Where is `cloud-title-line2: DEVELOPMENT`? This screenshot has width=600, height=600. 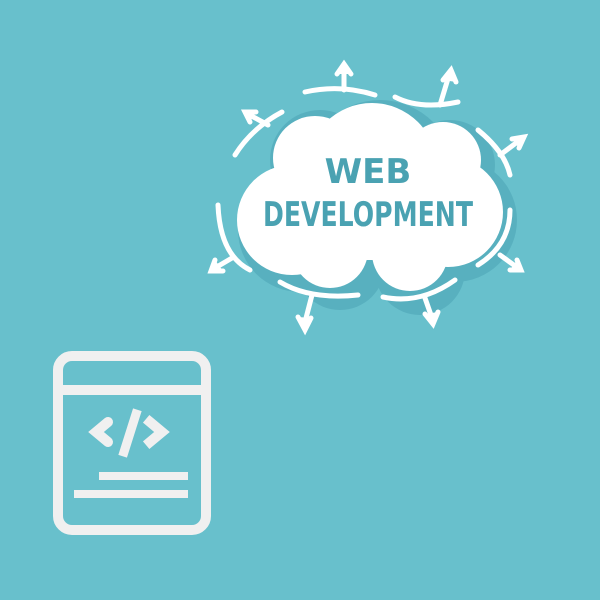 cloud-title-line2: DEVELOPMENT is located at coordinates (368, 215).